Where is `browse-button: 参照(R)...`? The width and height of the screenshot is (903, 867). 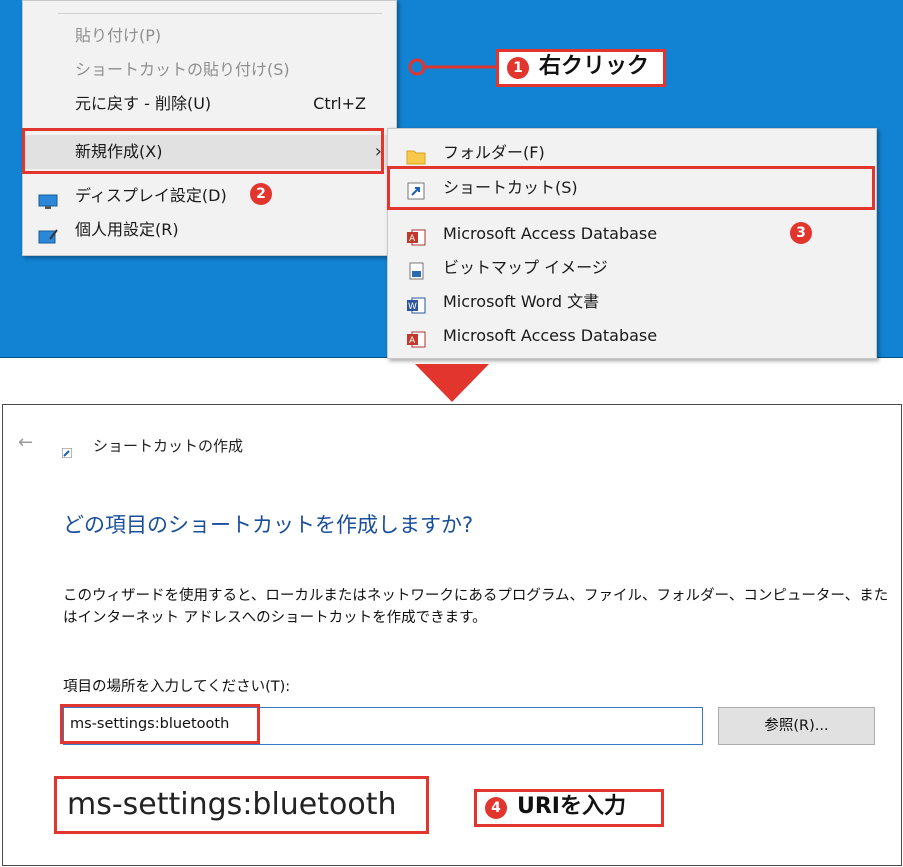
browse-button: 参照(R)... is located at coordinates (796, 726).